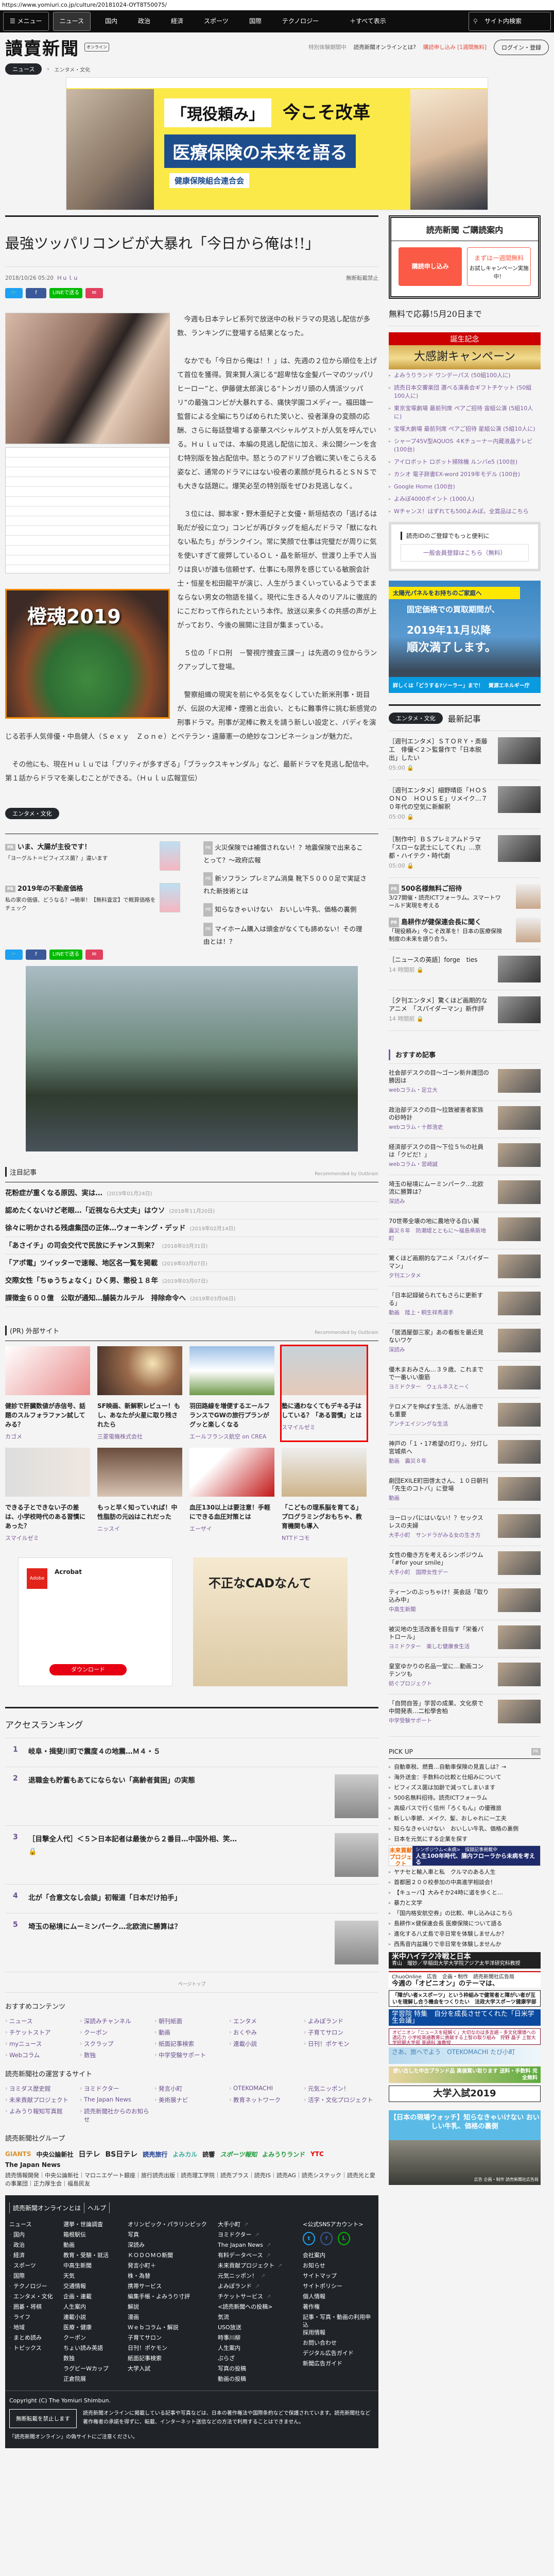  What do you see at coordinates (465, 511) in the screenshot?
I see `prize-link: Wチャンス！はずれても500よみぽ。全賞品はこちら` at bounding box center [465, 511].